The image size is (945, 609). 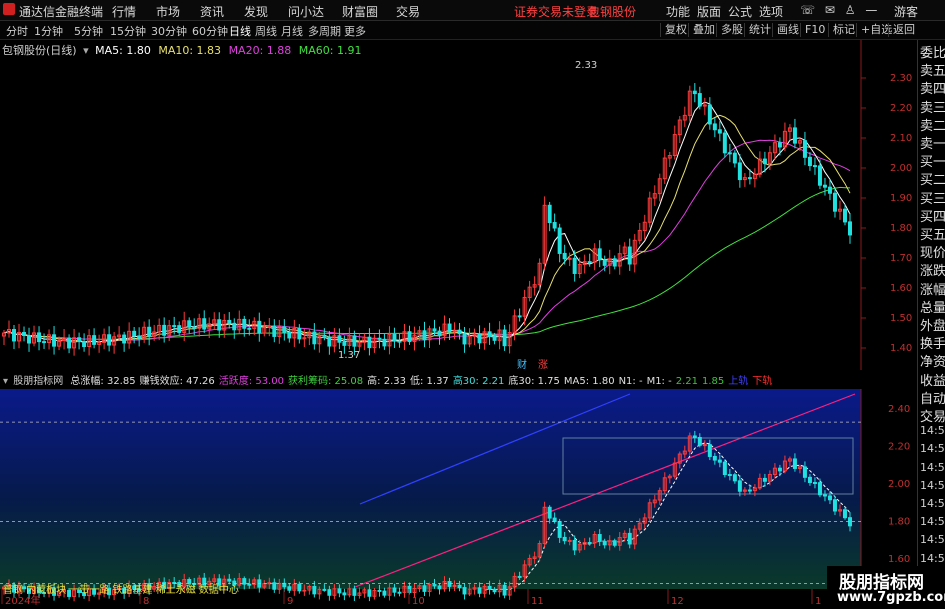 I want to click on stock-name-header: 包钢股份, so click(x=612, y=12).